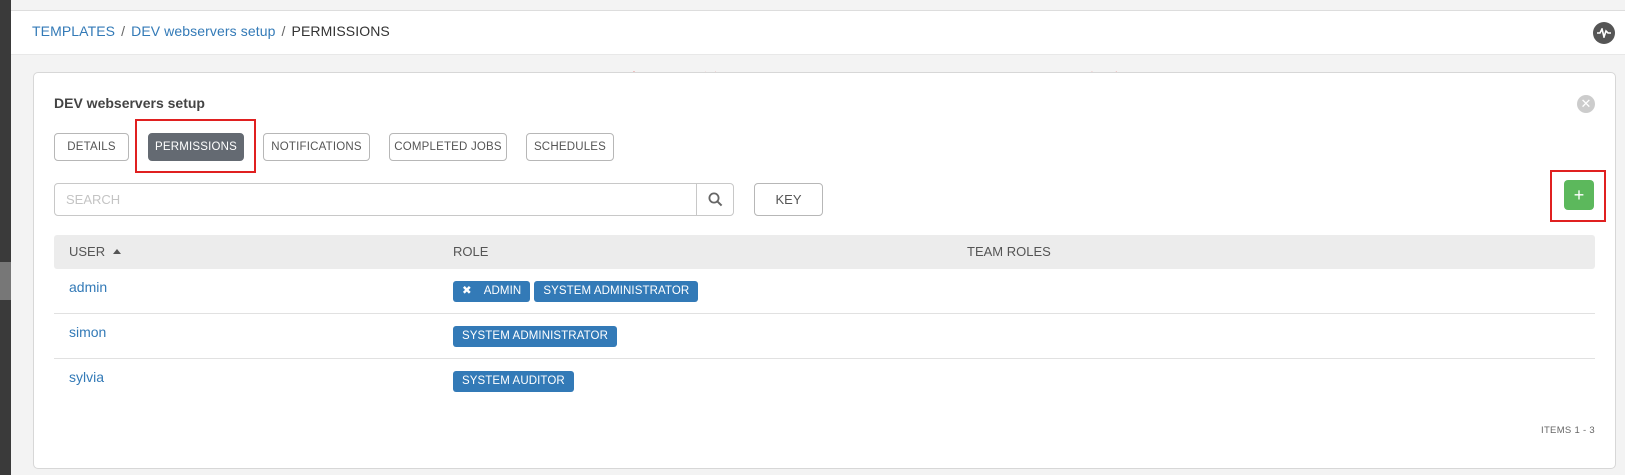  Describe the element at coordinates (86, 377) in the screenshot. I see `user-link: sylvia` at that location.